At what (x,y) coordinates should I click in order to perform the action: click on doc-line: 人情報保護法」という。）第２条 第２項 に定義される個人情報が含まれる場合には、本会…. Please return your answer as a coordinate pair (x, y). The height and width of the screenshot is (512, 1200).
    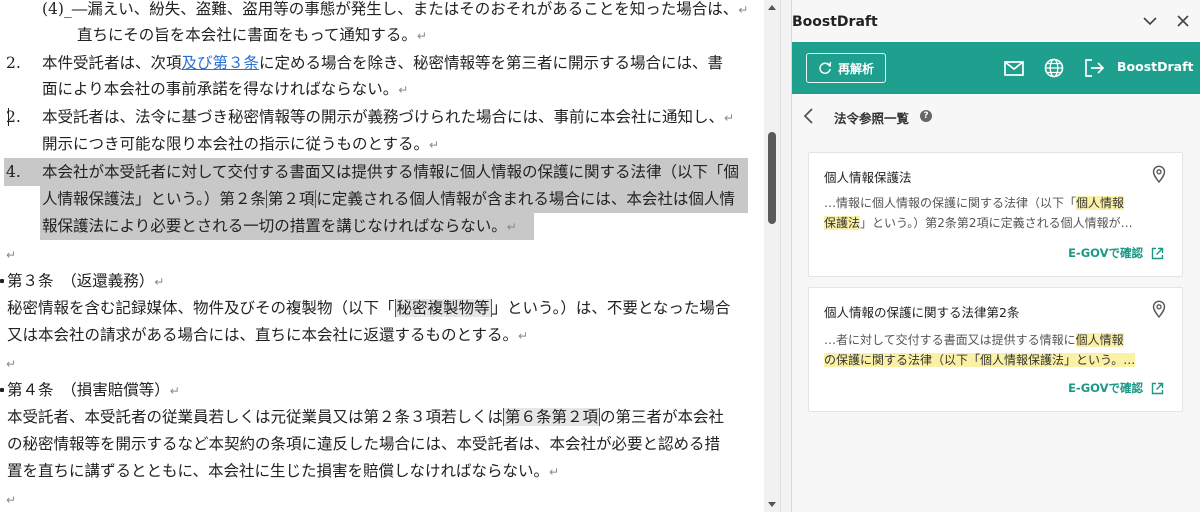
    Looking at the image, I should click on (388, 199).